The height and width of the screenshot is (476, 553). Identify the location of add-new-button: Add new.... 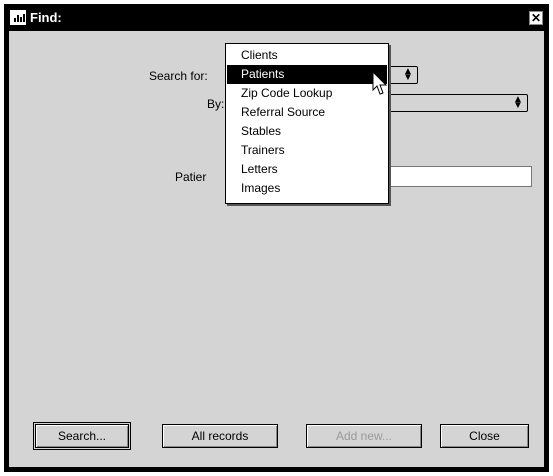
(364, 436).